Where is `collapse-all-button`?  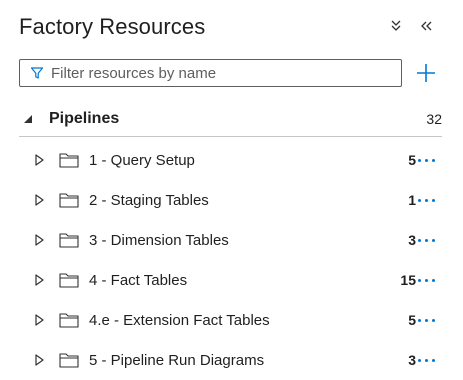 collapse-all-button is located at coordinates (396, 26).